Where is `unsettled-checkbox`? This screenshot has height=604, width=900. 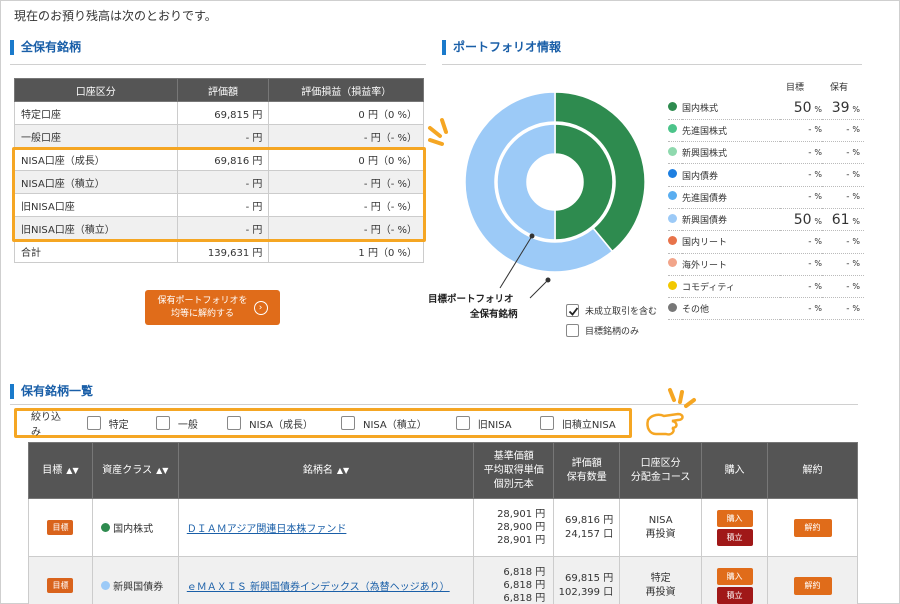
unsettled-checkbox is located at coordinates (572, 310).